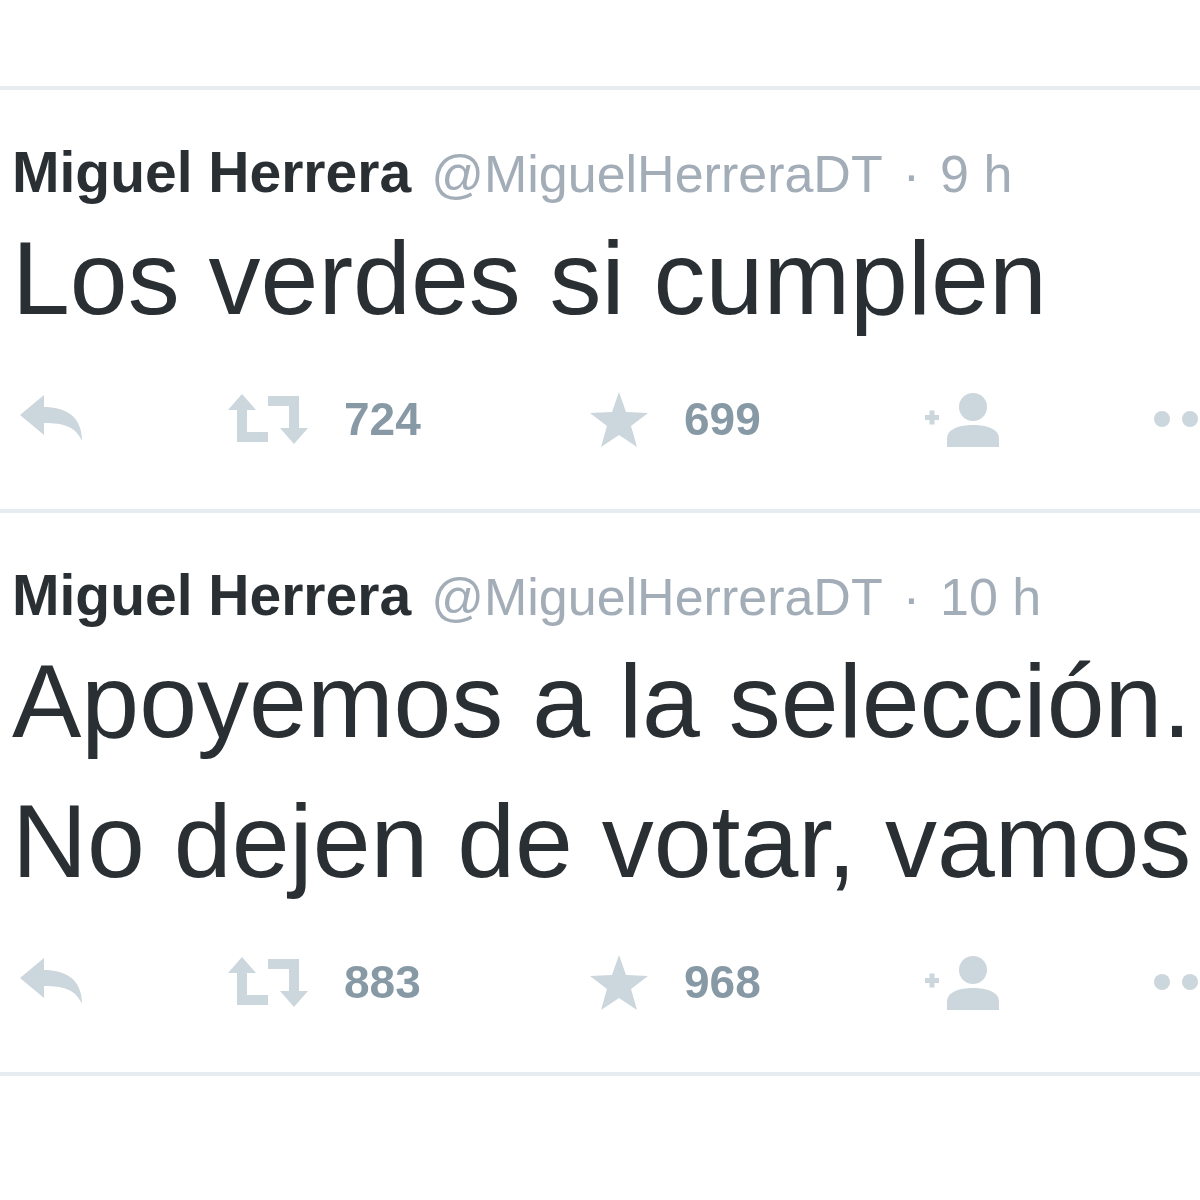 Image resolution: width=1200 pixels, height=1200 pixels. What do you see at coordinates (324, 419) in the screenshot?
I see `retweet-button: 724` at bounding box center [324, 419].